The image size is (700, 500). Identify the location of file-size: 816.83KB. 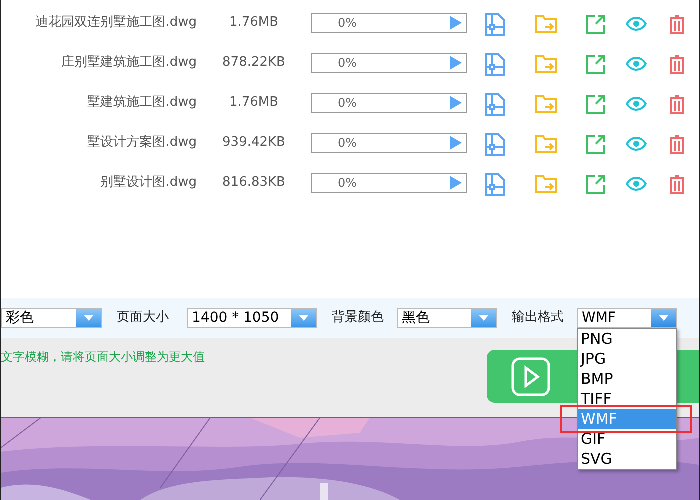
(254, 183).